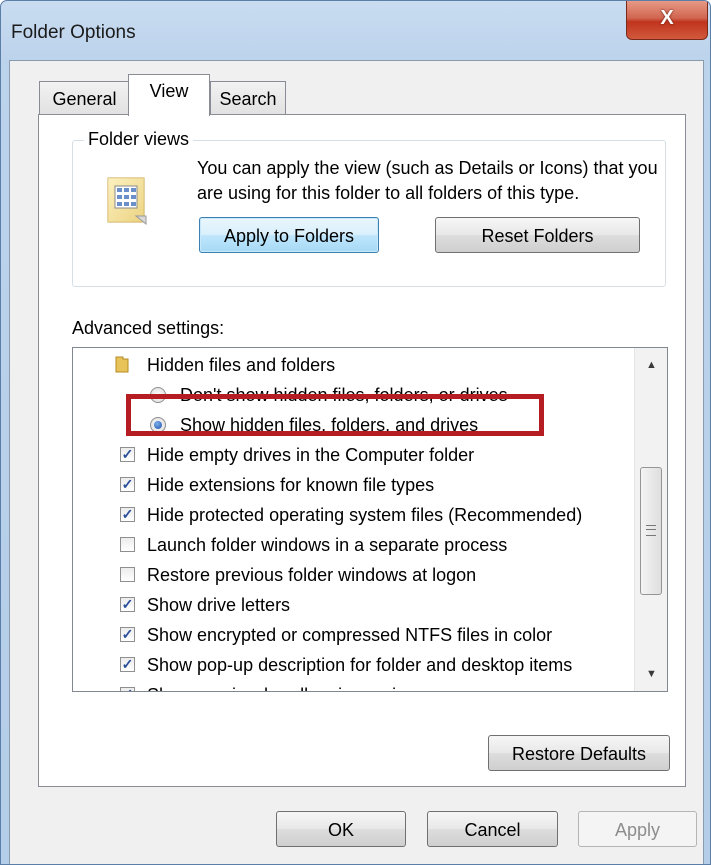 Image resolution: width=711 pixels, height=865 pixels. I want to click on list-item-label: Hidden files and folders, so click(241, 365).